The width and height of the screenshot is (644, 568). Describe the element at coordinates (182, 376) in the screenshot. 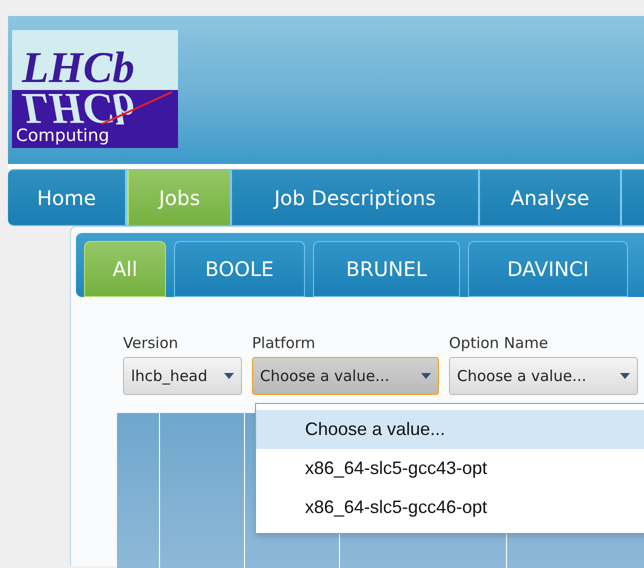

I see `select-field: lhcb_head` at that location.